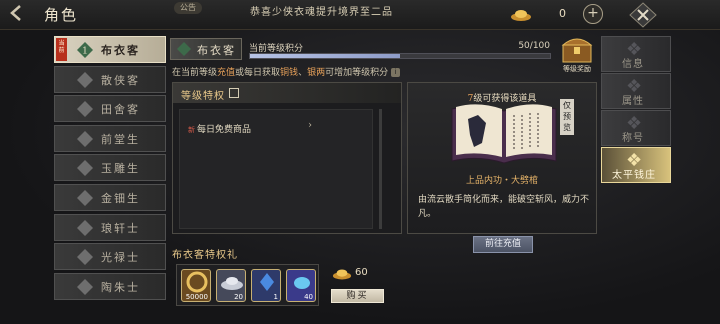 Image resolution: width=720 pixels, height=324 pixels. Describe the element at coordinates (120, 287) in the screenshot. I see `rank-item-label: 陶朱士` at that location.